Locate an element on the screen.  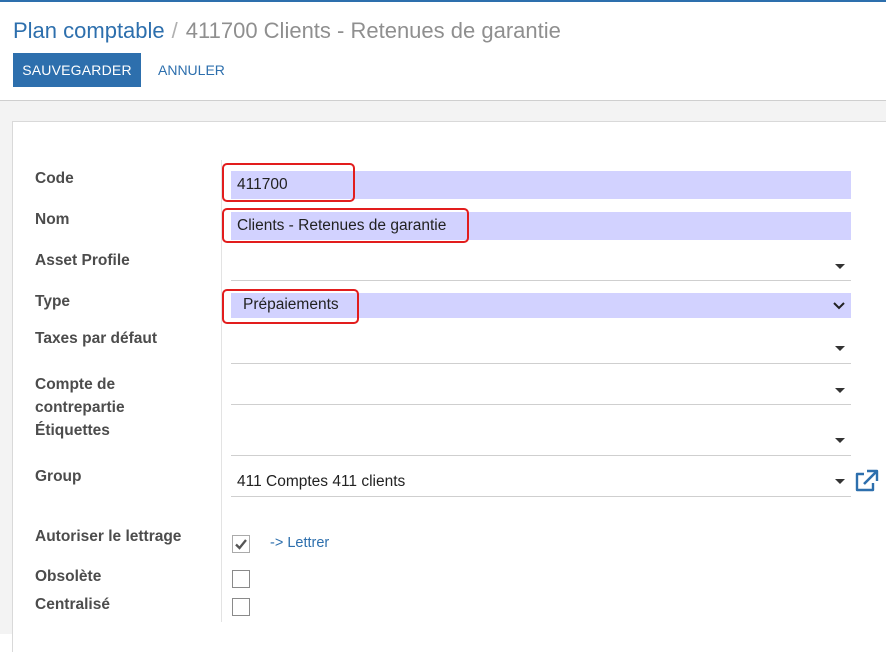
tags-label: Étiquettes is located at coordinates (72, 430).